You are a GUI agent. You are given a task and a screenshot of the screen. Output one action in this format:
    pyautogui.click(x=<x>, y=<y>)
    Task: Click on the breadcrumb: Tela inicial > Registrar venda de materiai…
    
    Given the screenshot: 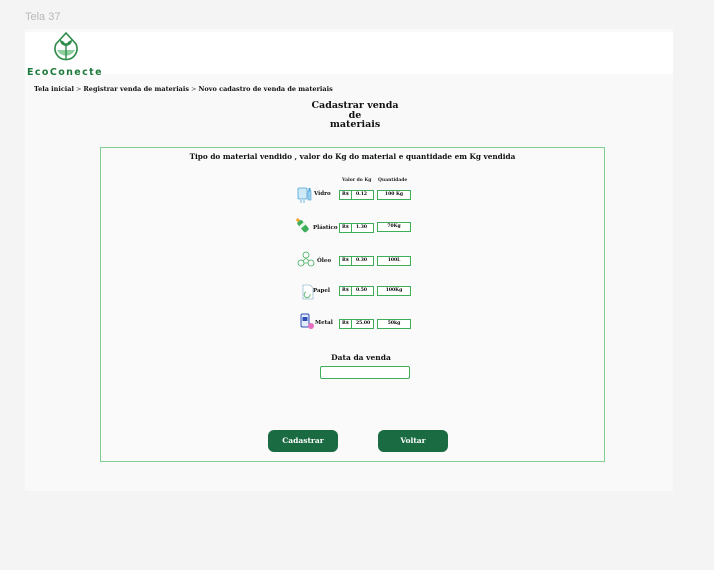 What is the action you would take?
    pyautogui.click(x=183, y=89)
    